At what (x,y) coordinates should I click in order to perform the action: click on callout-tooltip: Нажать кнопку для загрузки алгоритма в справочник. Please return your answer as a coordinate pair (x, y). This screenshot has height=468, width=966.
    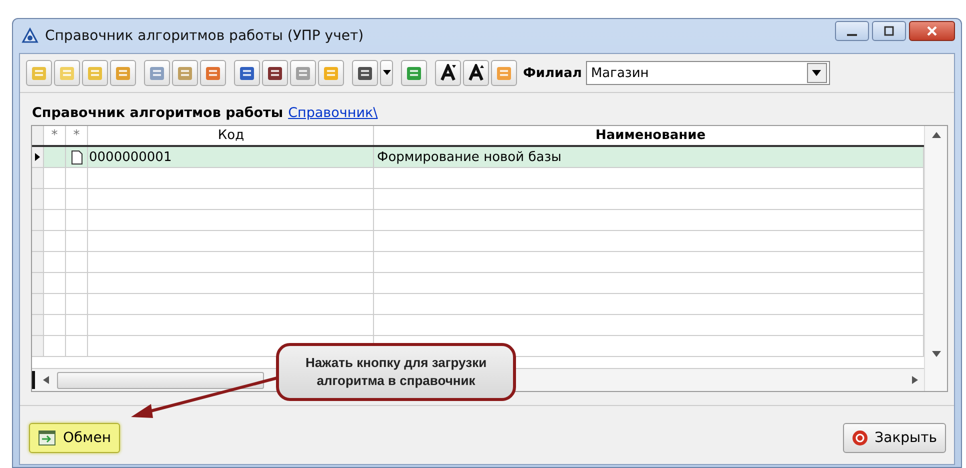
    Looking at the image, I should click on (396, 372).